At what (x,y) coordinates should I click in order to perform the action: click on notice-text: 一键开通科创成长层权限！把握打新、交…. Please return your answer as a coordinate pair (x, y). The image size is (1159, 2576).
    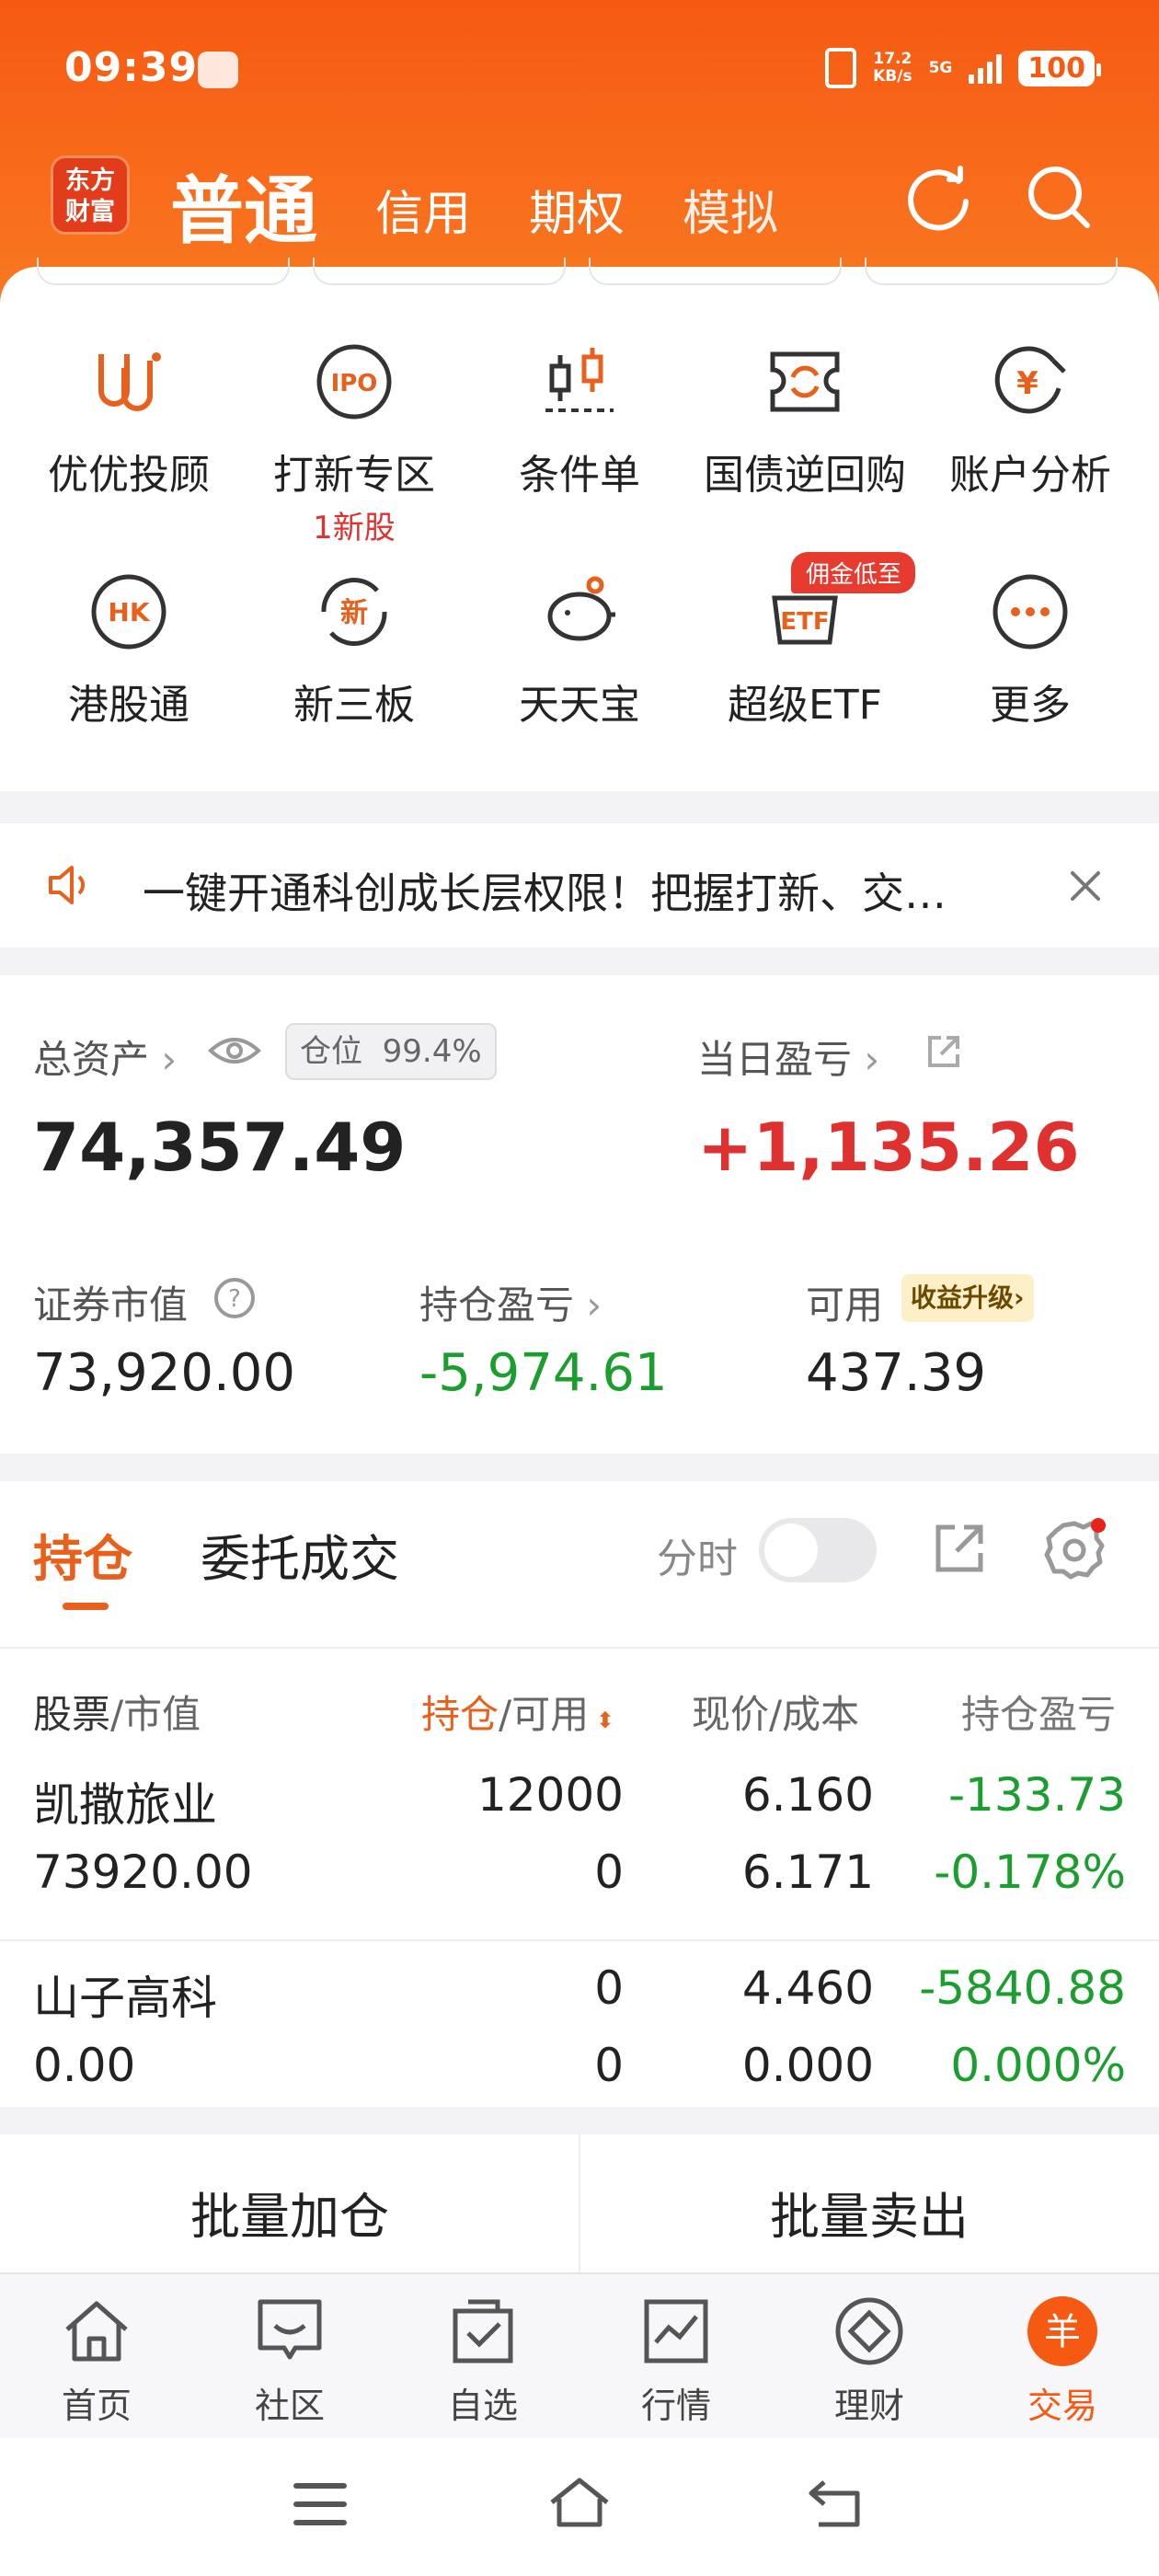
    Looking at the image, I should click on (575, 890).